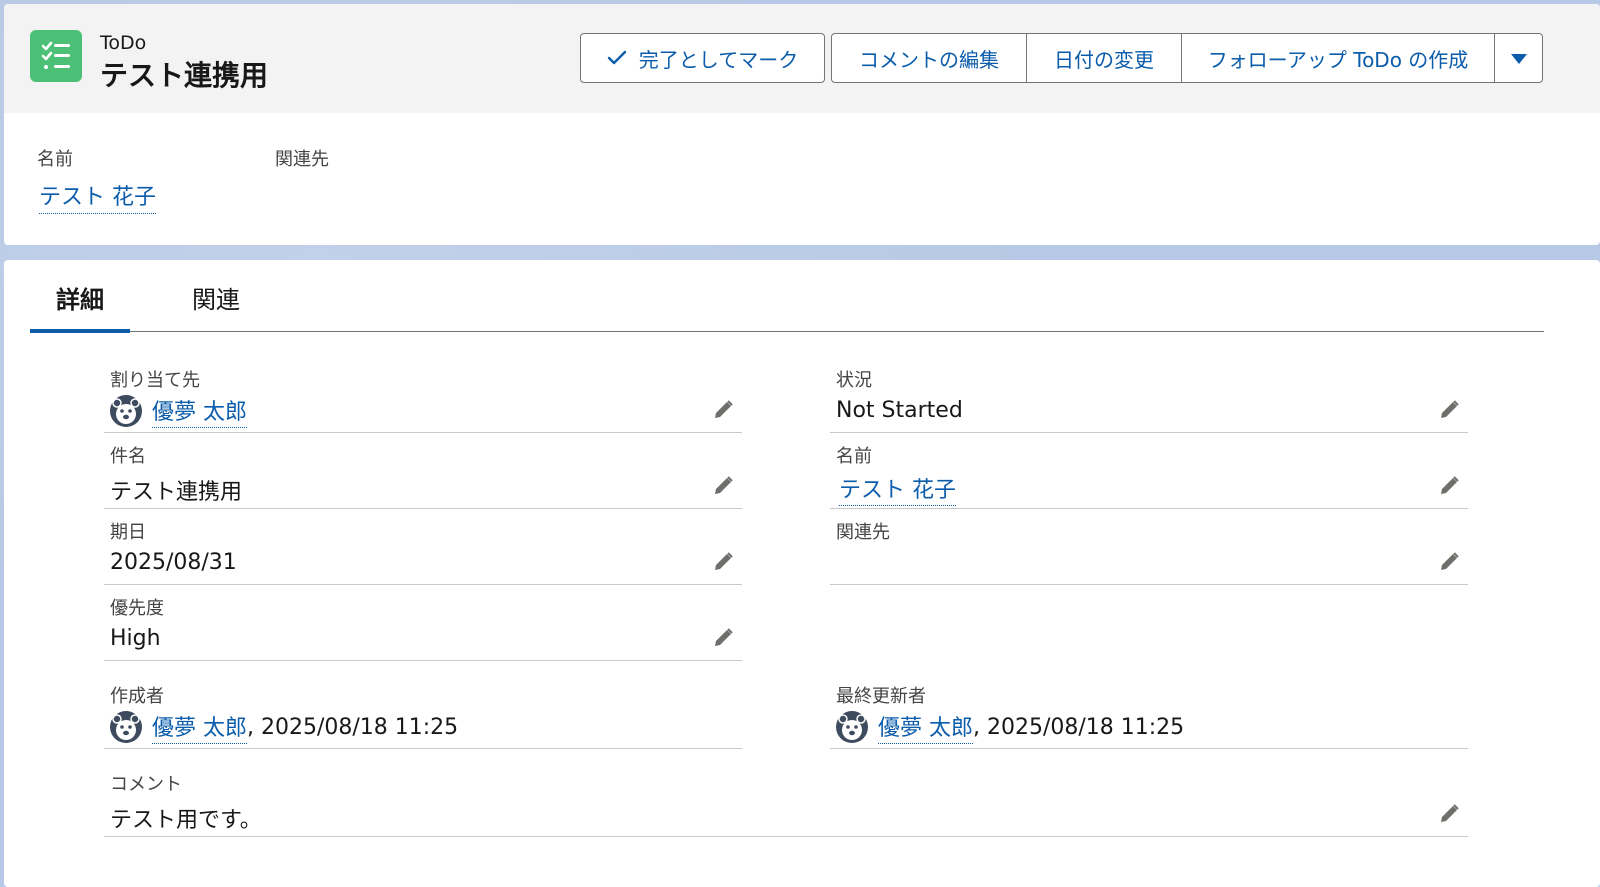 This screenshot has width=1600, height=887. I want to click on field-label: 作成者, so click(137, 696).